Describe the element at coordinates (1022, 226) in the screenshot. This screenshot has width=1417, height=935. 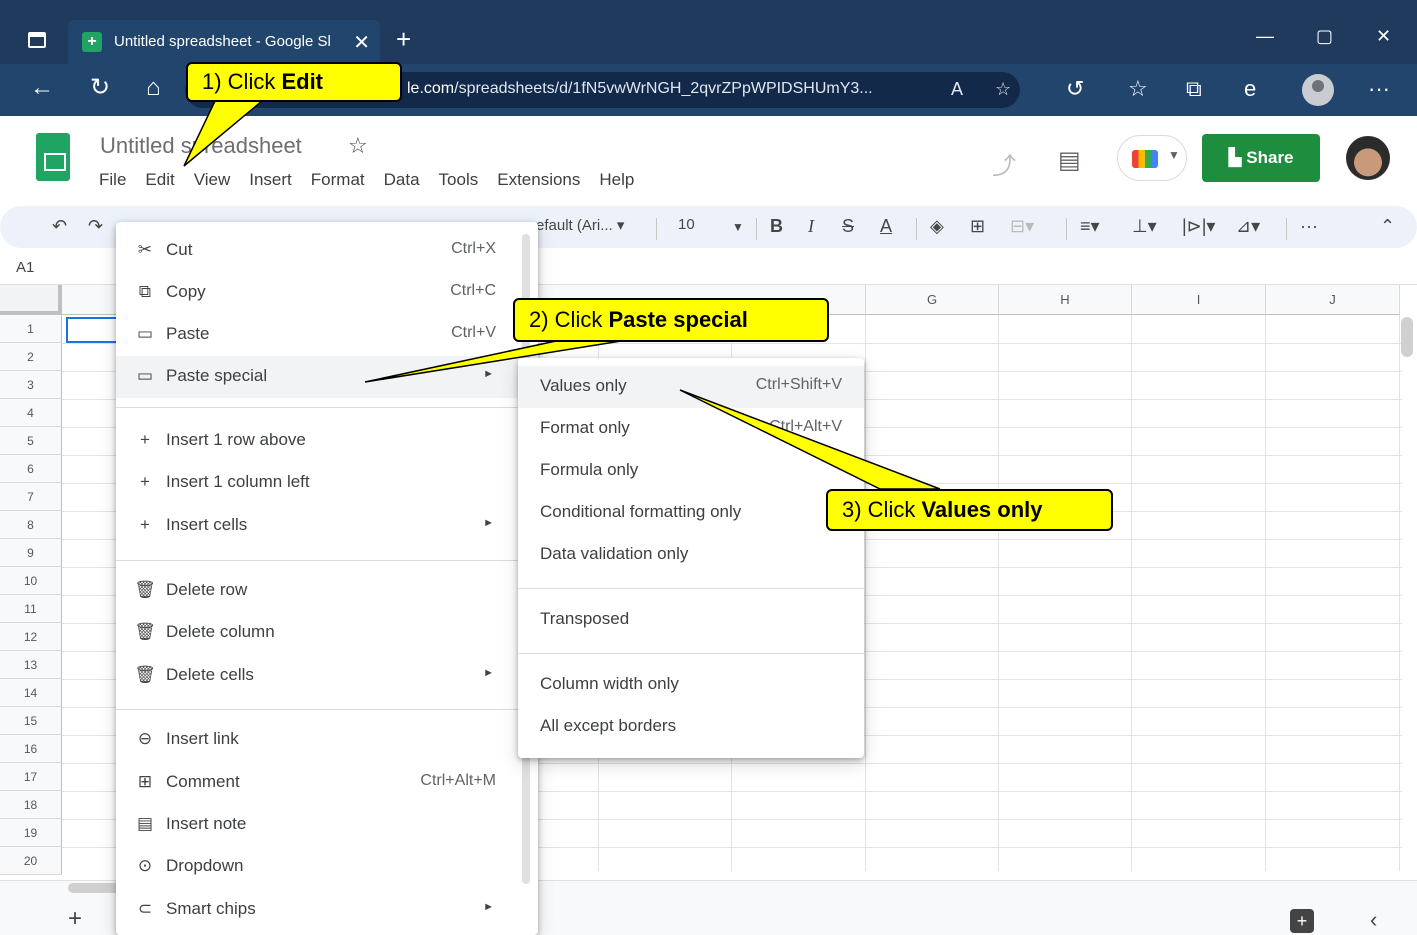
I see `merge-cells-icon: ⊟▾` at that location.